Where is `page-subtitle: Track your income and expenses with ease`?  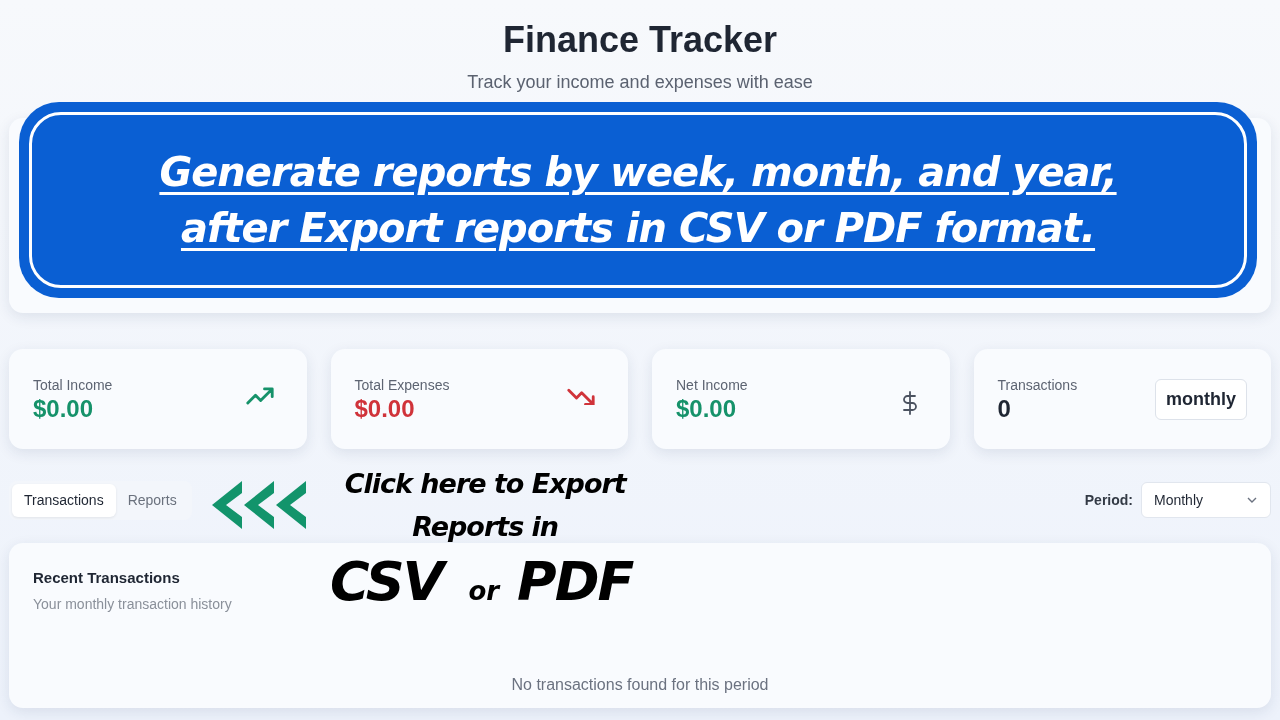
page-subtitle: Track your income and expenses with ease is located at coordinates (640, 83).